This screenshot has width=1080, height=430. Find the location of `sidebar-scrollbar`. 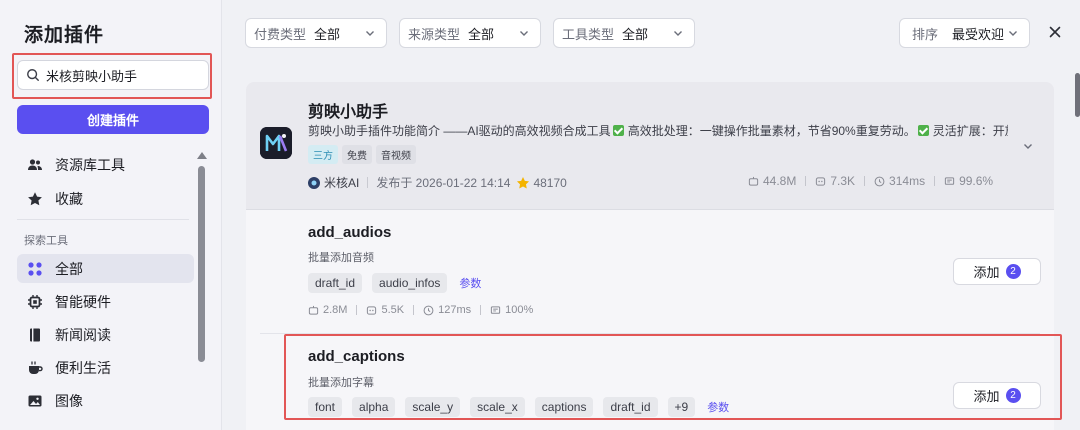

sidebar-scrollbar is located at coordinates (201, 264).